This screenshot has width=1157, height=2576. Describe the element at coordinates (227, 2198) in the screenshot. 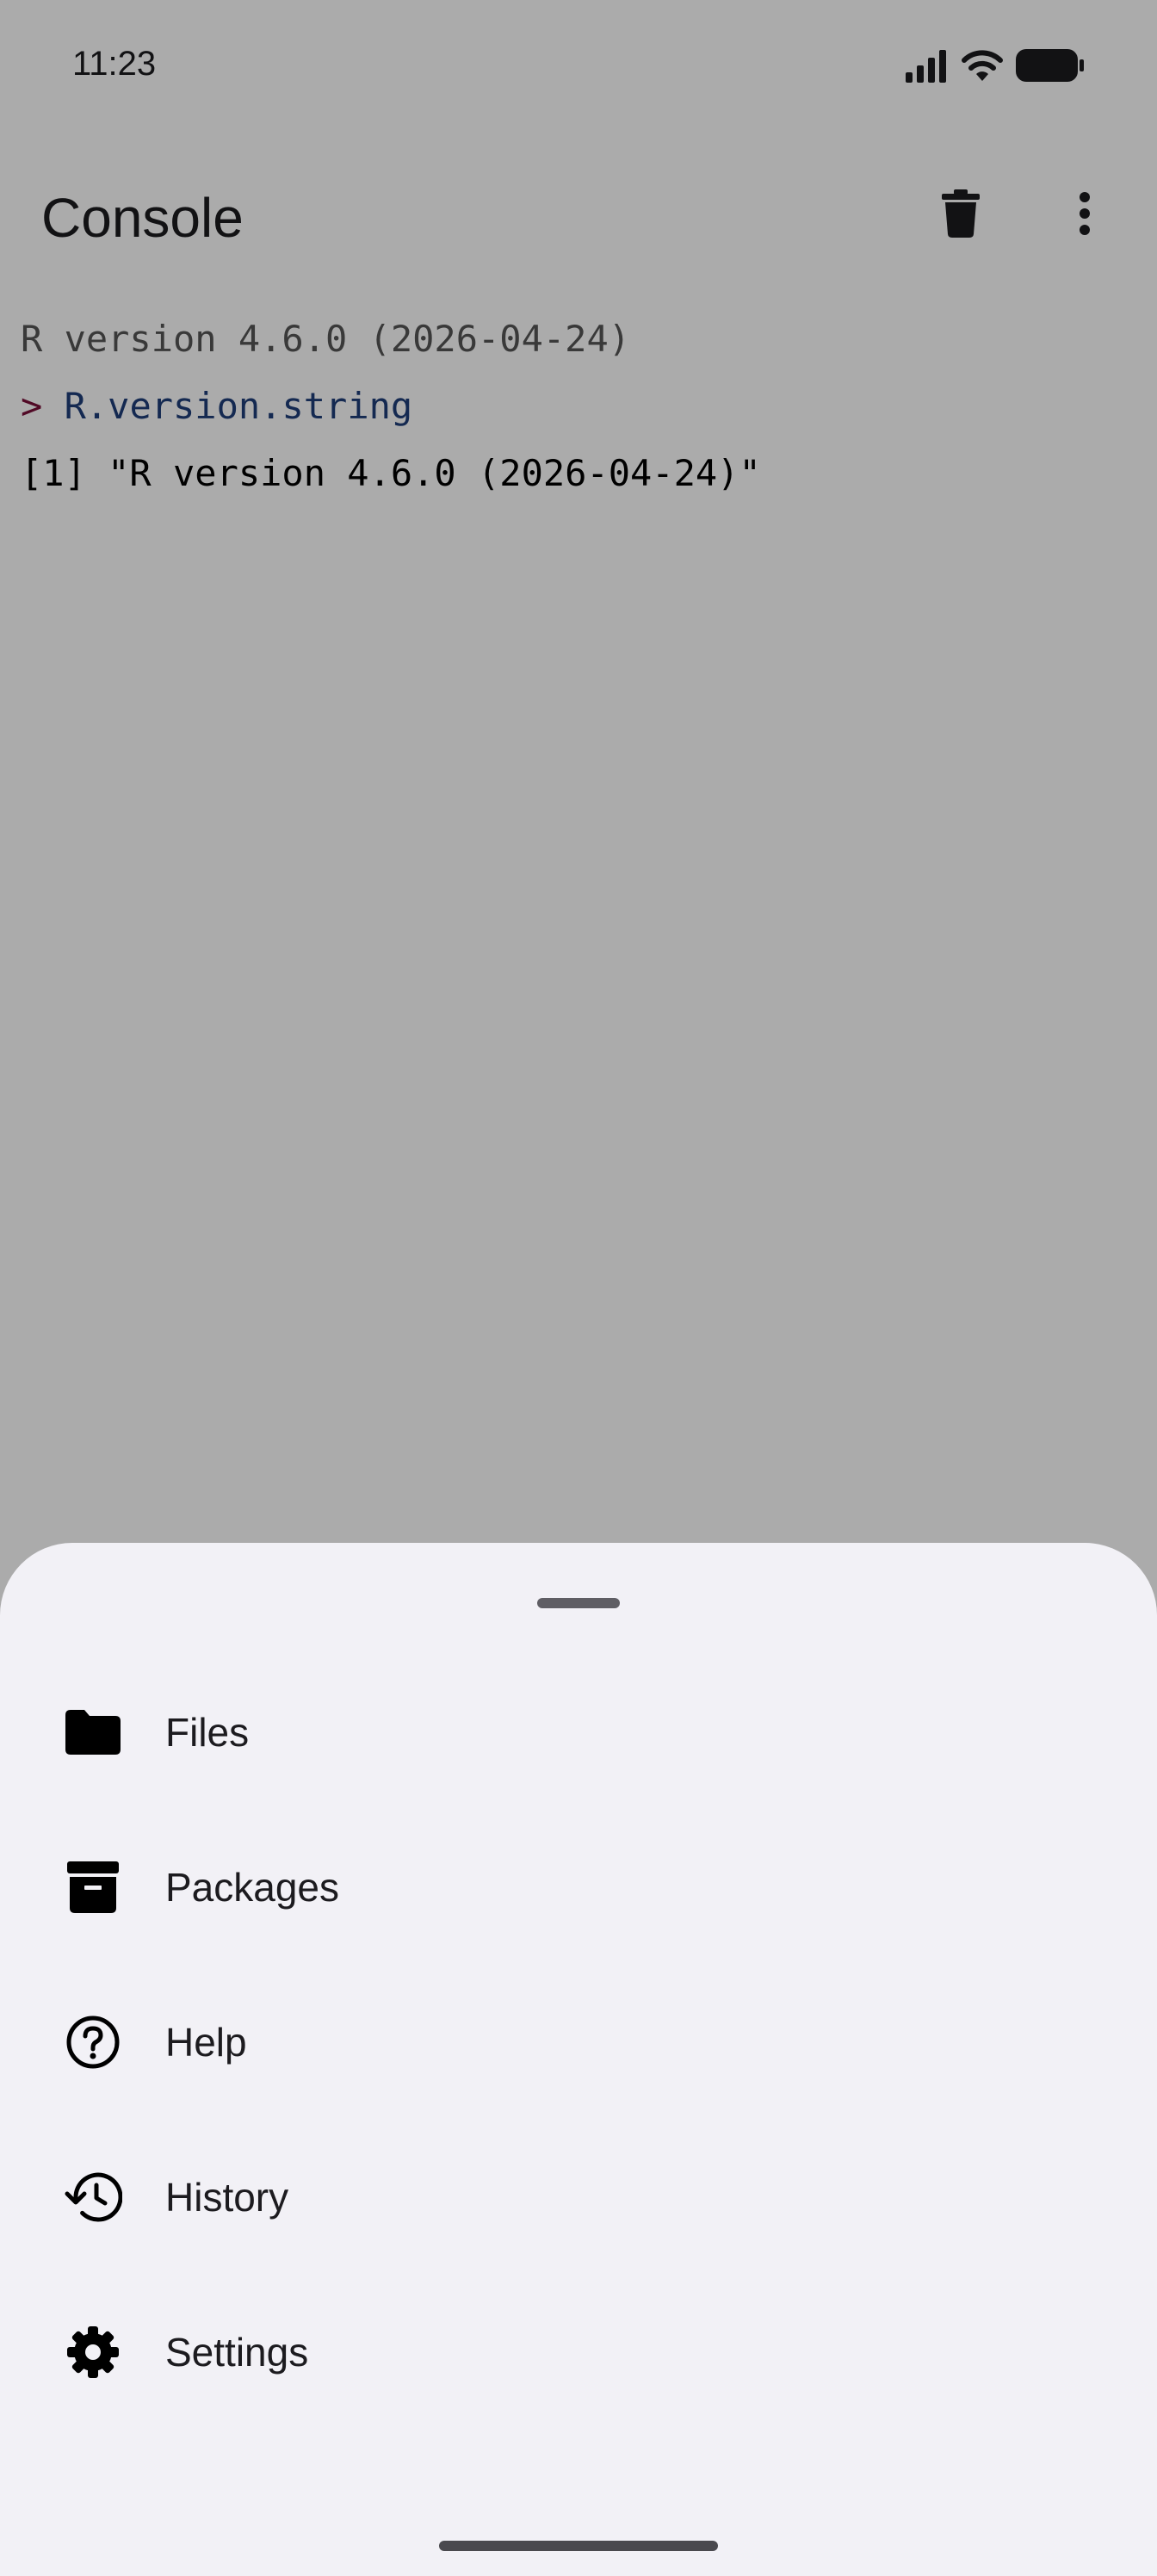

I see `menu-item-label: History` at that location.